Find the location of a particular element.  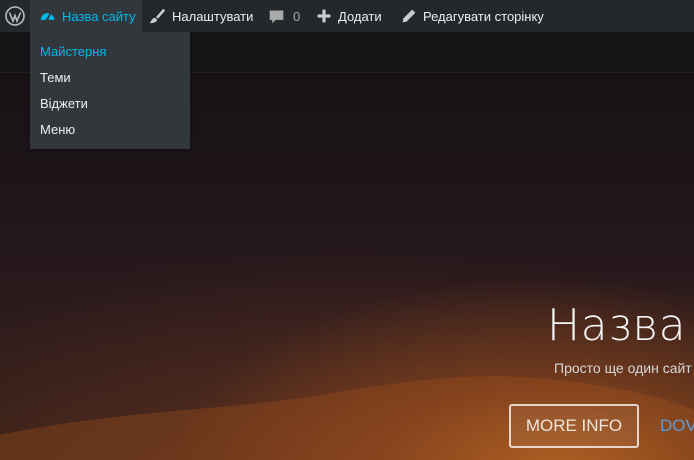

plus-icon is located at coordinates (324, 16).